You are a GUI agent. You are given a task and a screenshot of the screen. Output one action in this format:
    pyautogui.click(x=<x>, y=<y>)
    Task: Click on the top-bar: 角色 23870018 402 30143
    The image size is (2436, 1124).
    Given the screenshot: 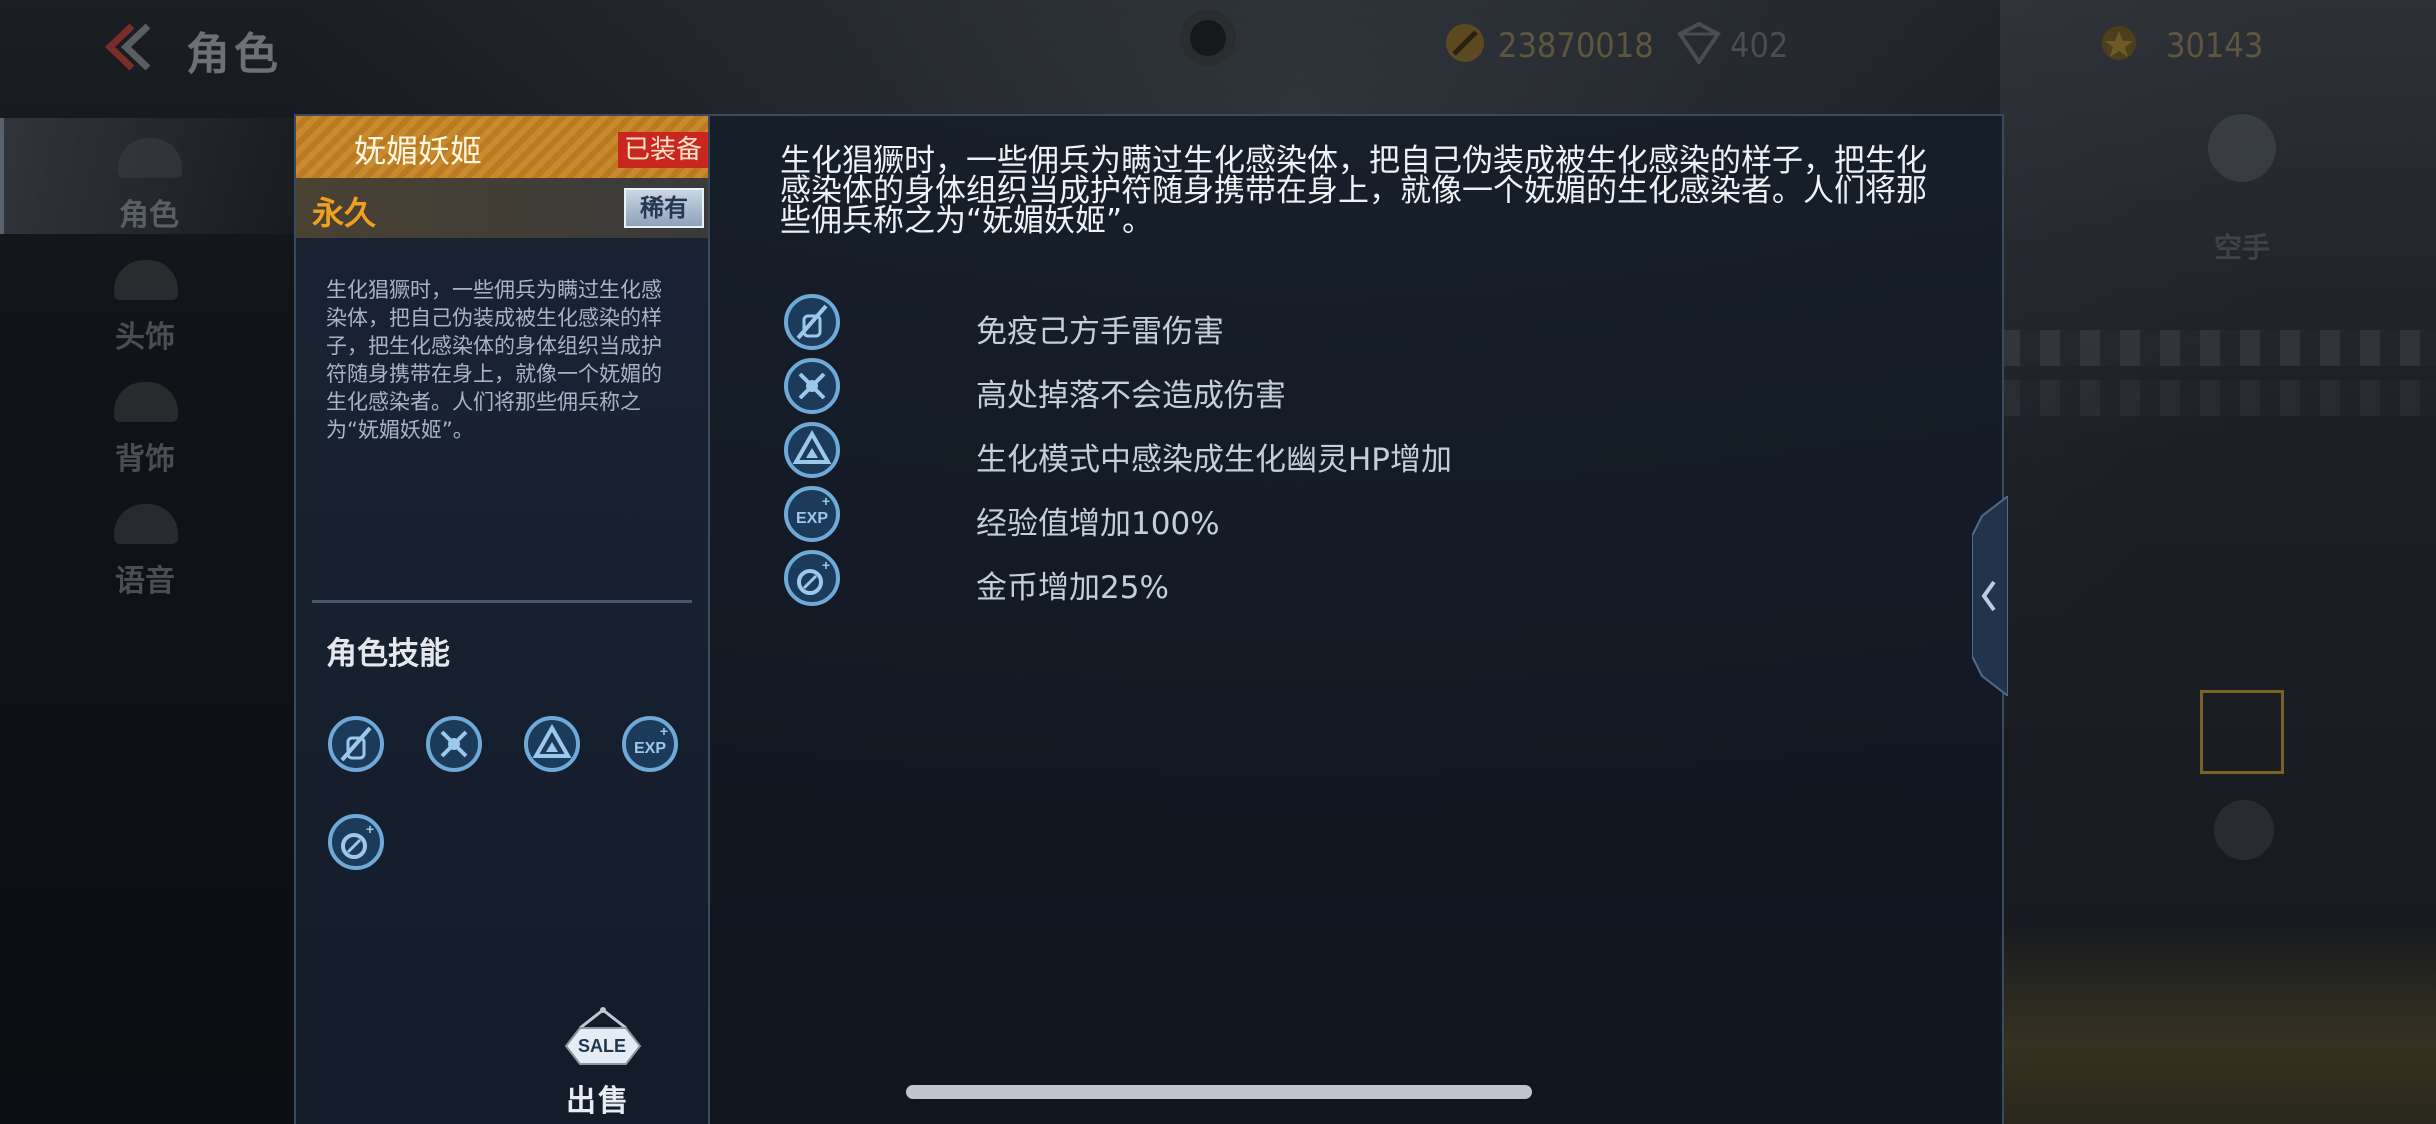 What is the action you would take?
    pyautogui.click(x=1218, y=50)
    